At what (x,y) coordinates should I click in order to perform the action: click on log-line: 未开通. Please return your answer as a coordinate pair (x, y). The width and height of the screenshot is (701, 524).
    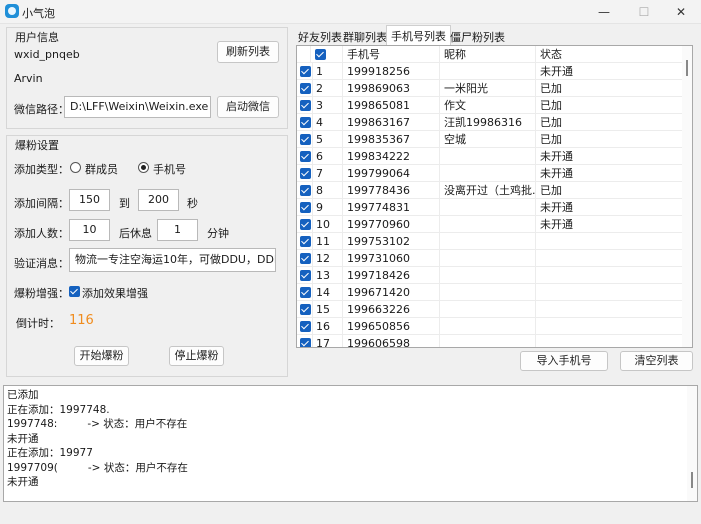
    Looking at the image, I should click on (23, 438).